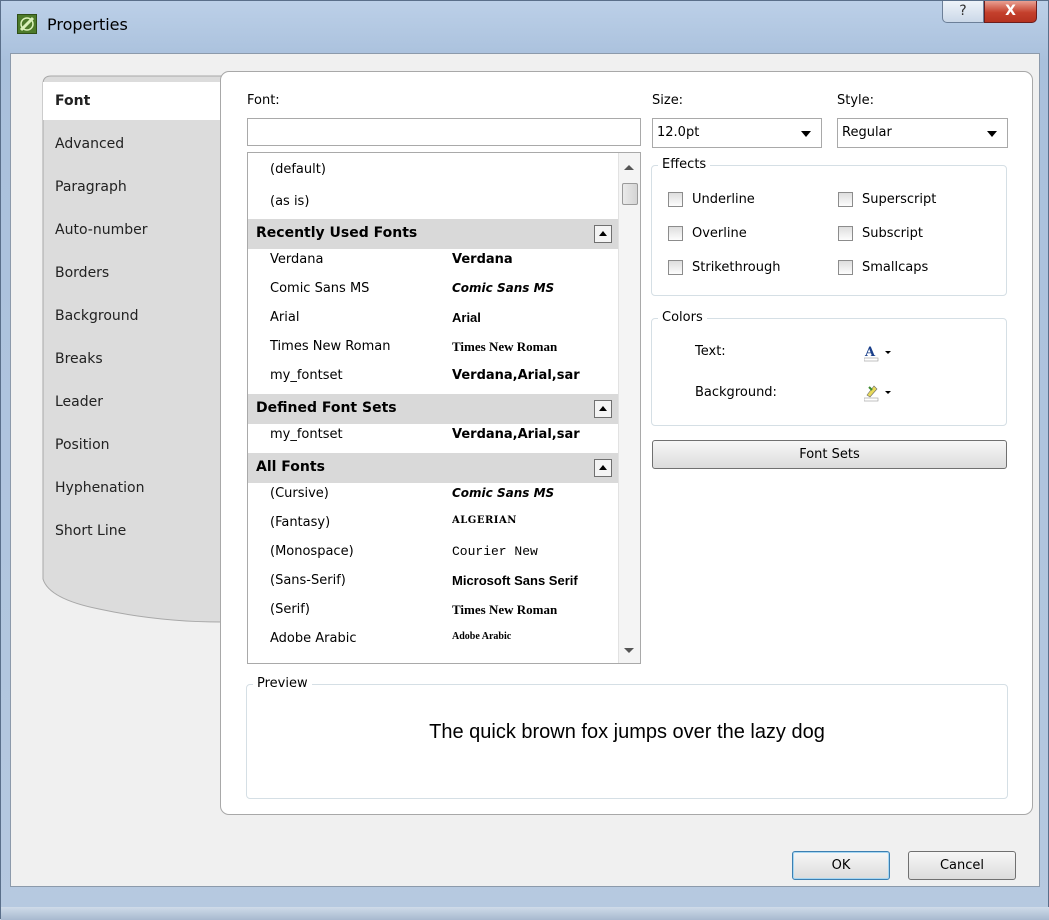  I want to click on font-list-item: (Cursive) Comic Sans MS, so click(433, 497).